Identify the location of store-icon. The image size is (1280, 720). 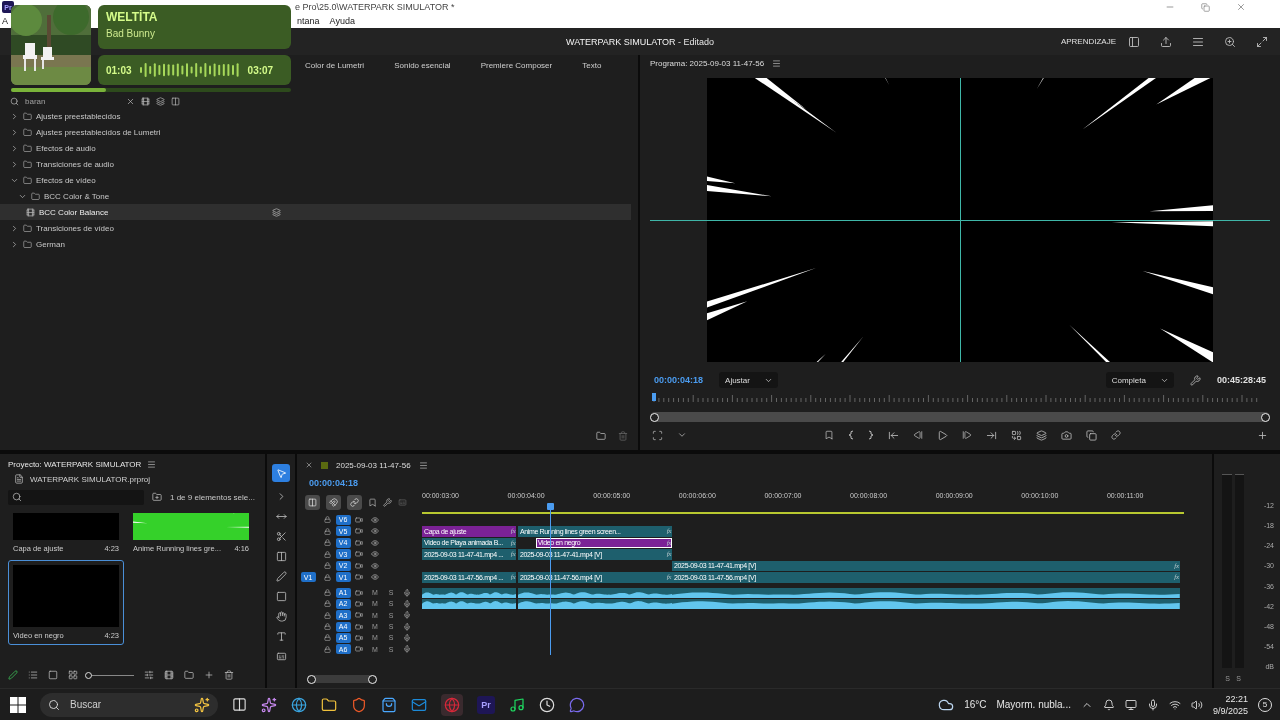
(389, 704).